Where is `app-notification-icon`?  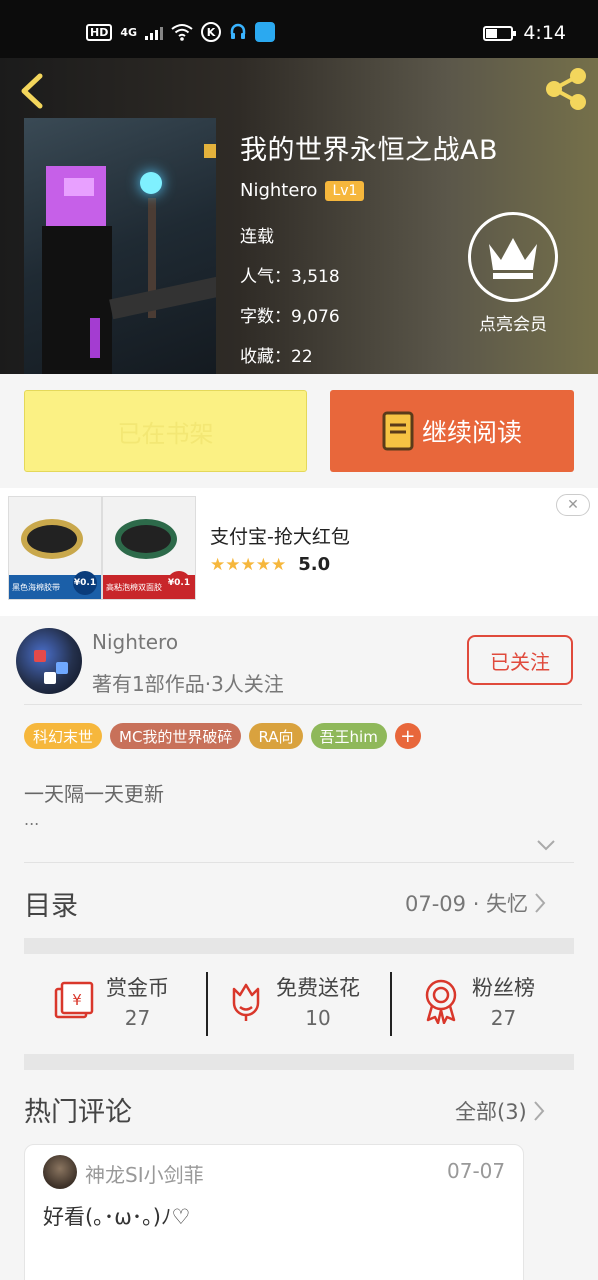
app-notification-icon is located at coordinates (265, 32).